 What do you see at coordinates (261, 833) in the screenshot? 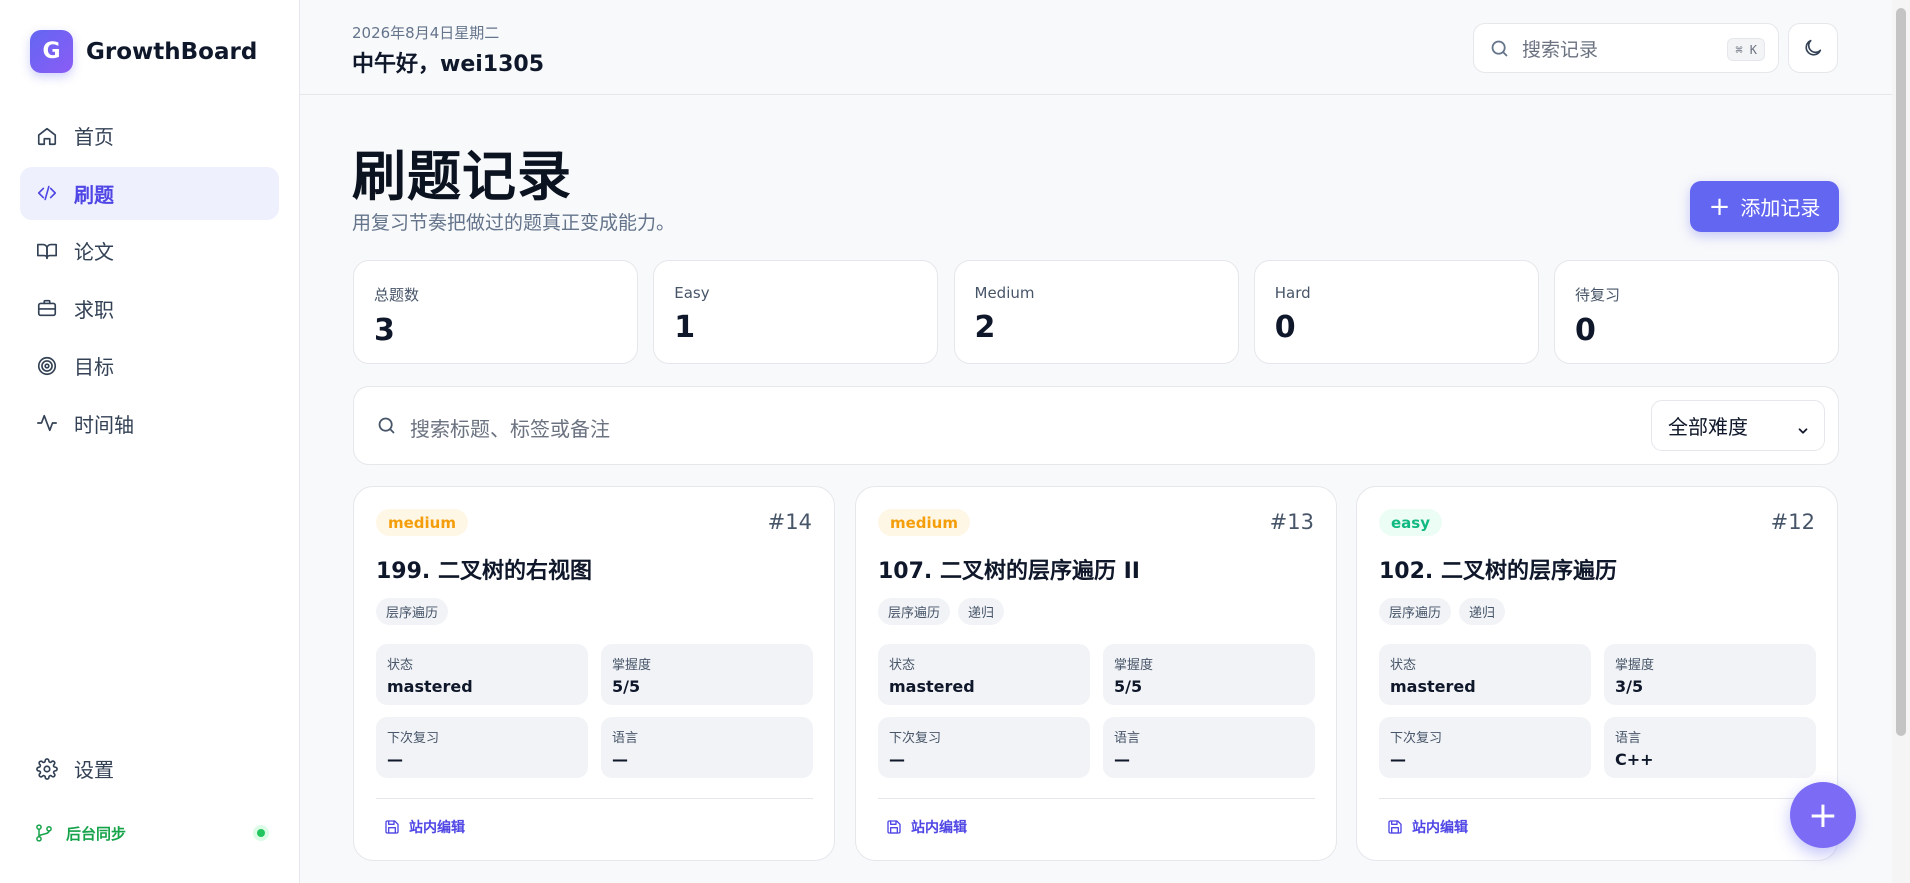
I see `sync-status-dot` at bounding box center [261, 833].